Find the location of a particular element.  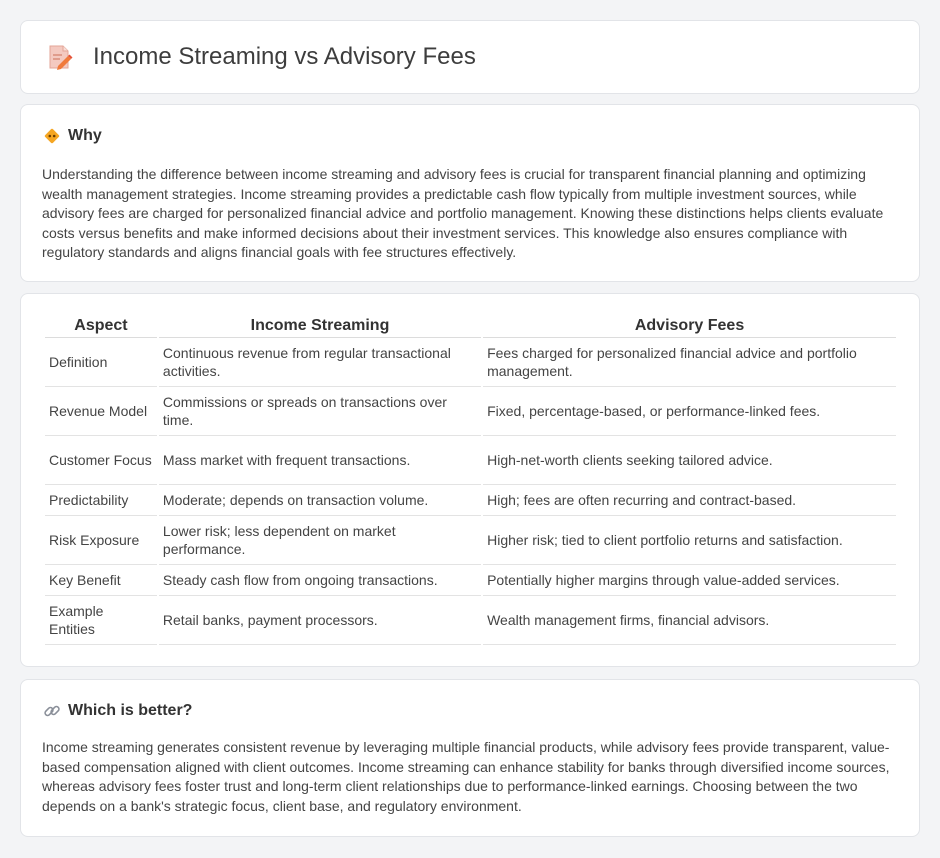

row-aspect: Predictability is located at coordinates (101, 500).